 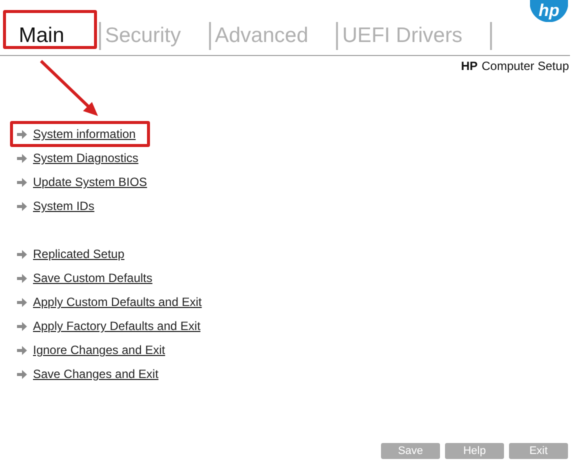 What do you see at coordinates (85, 158) in the screenshot?
I see `menu-link: System Diagnostics` at bounding box center [85, 158].